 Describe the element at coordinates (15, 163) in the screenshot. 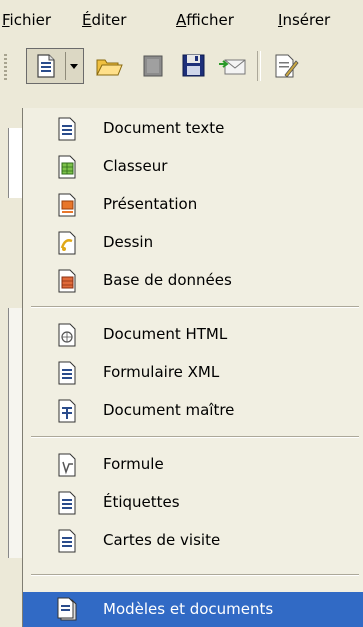

I see `underlying-panel` at that location.